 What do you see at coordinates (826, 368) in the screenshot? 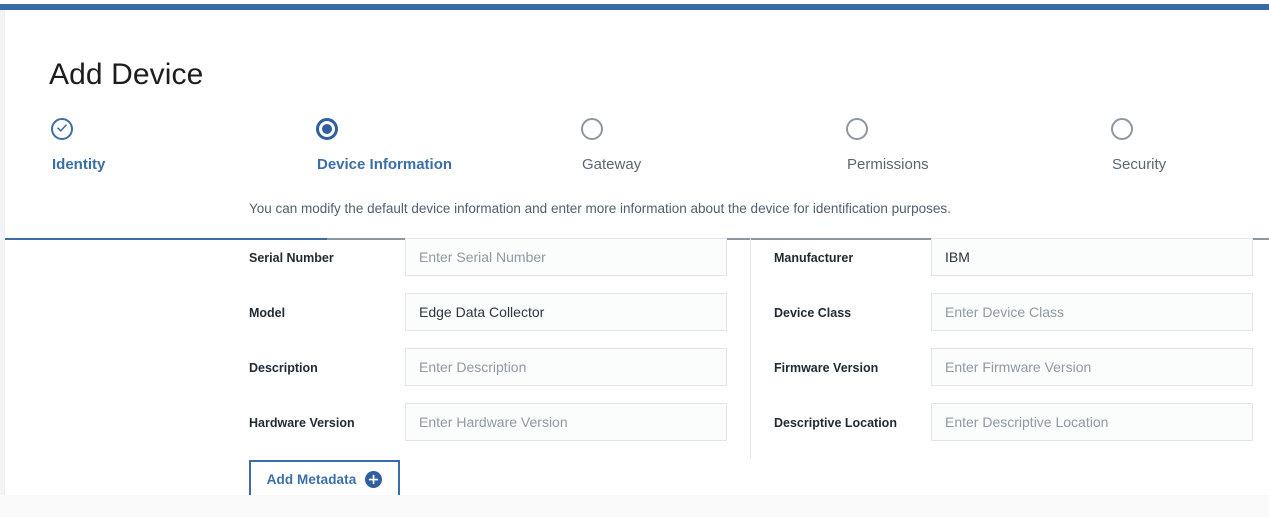
I see `field-label: Firmware Version` at bounding box center [826, 368].